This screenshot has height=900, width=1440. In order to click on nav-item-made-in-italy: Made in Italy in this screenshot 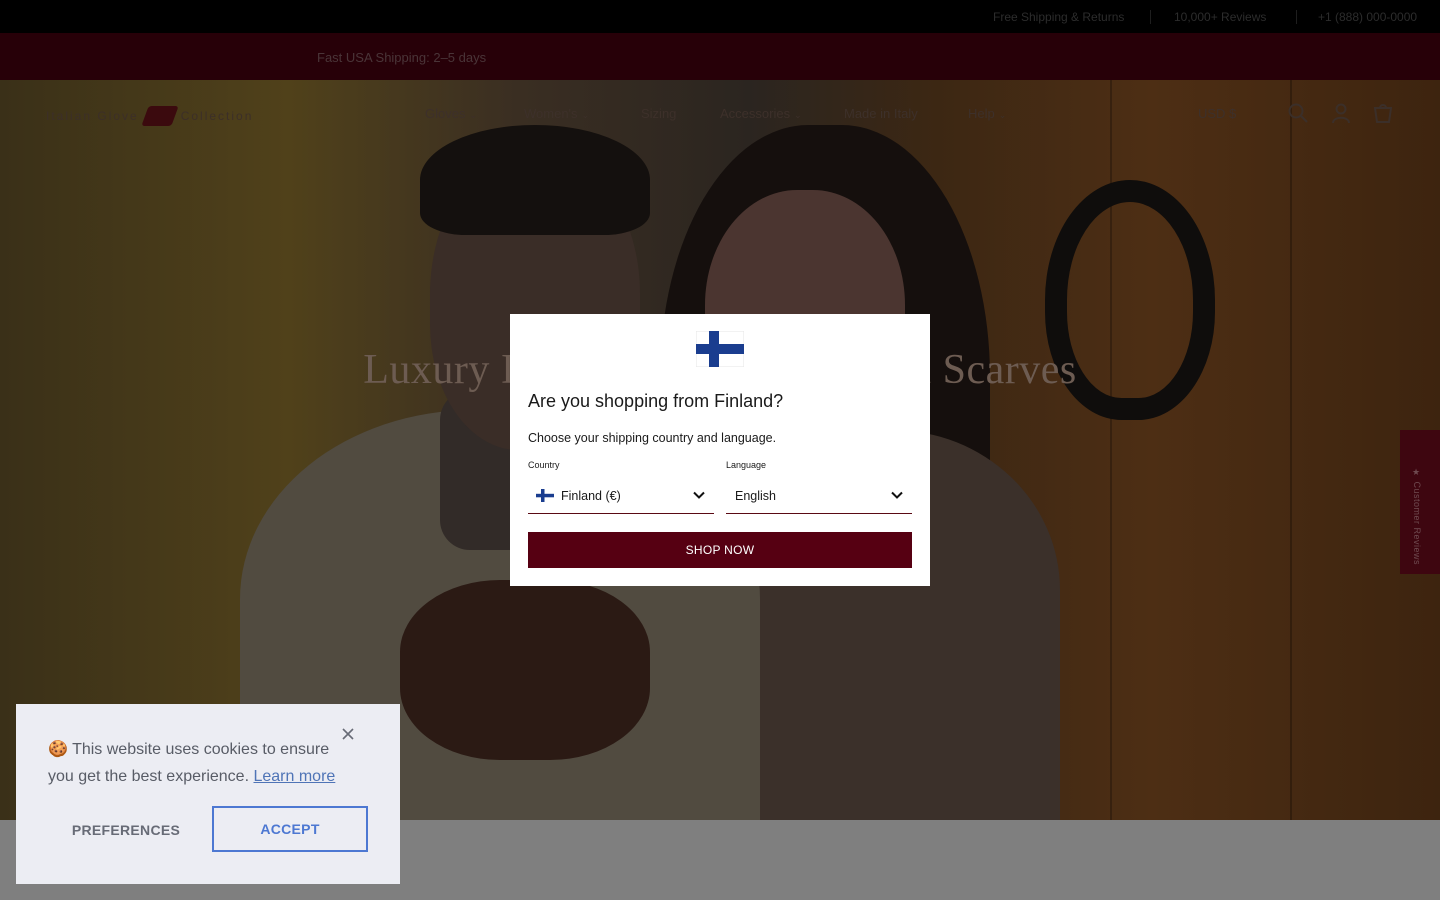, I will do `click(881, 113)`.